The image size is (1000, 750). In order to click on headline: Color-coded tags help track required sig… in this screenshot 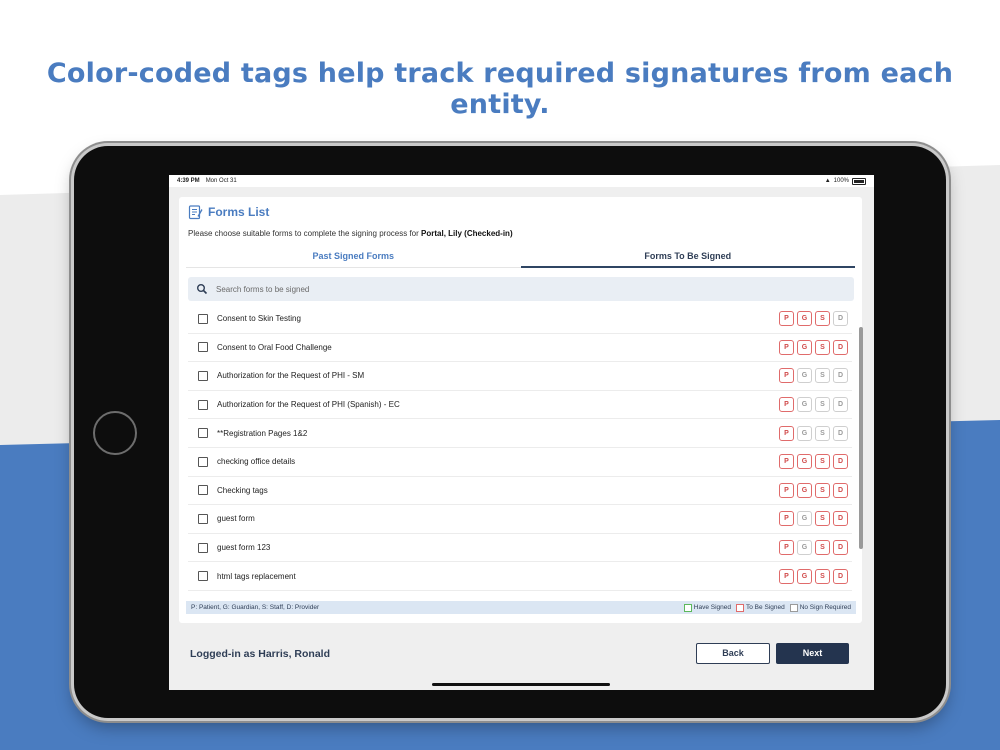, I will do `click(500, 89)`.